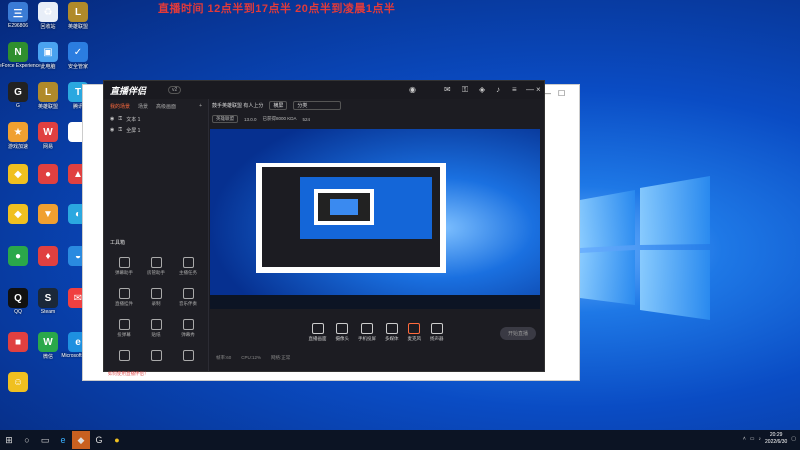  I want to click on tool-item: 音乐伴奏, so click(188, 297).